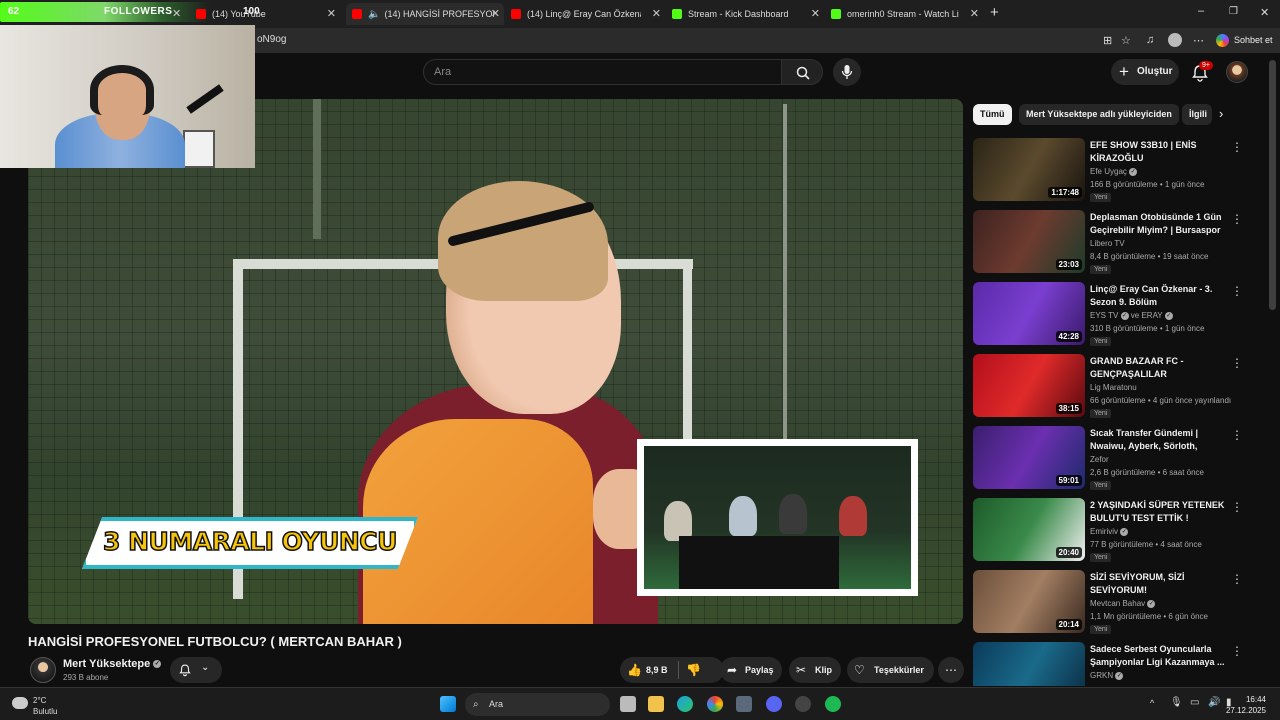  Describe the element at coordinates (425, 14) in the screenshot. I see `tab-hangisi: 🔈 (14) HANGİSİ PROFESYONEL F ✕` at that location.